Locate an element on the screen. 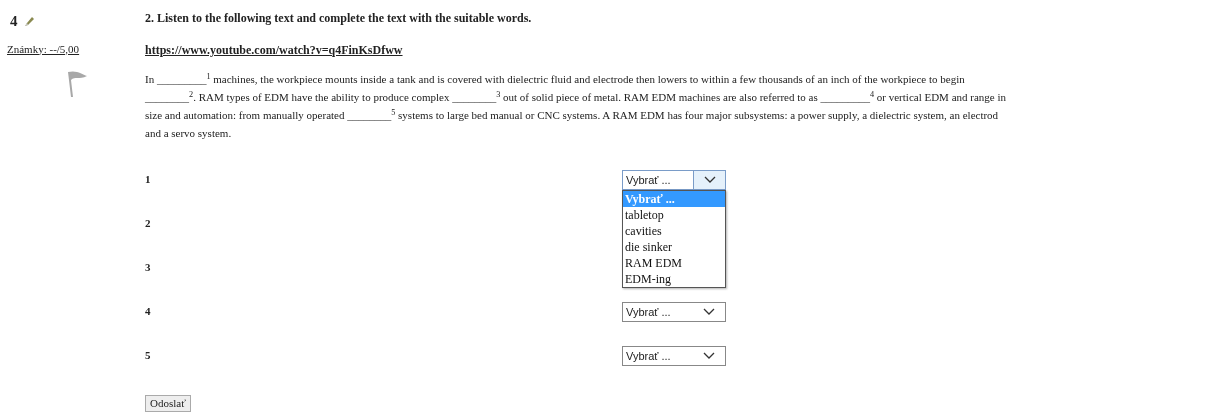  answer-number: 4 is located at coordinates (148, 311).